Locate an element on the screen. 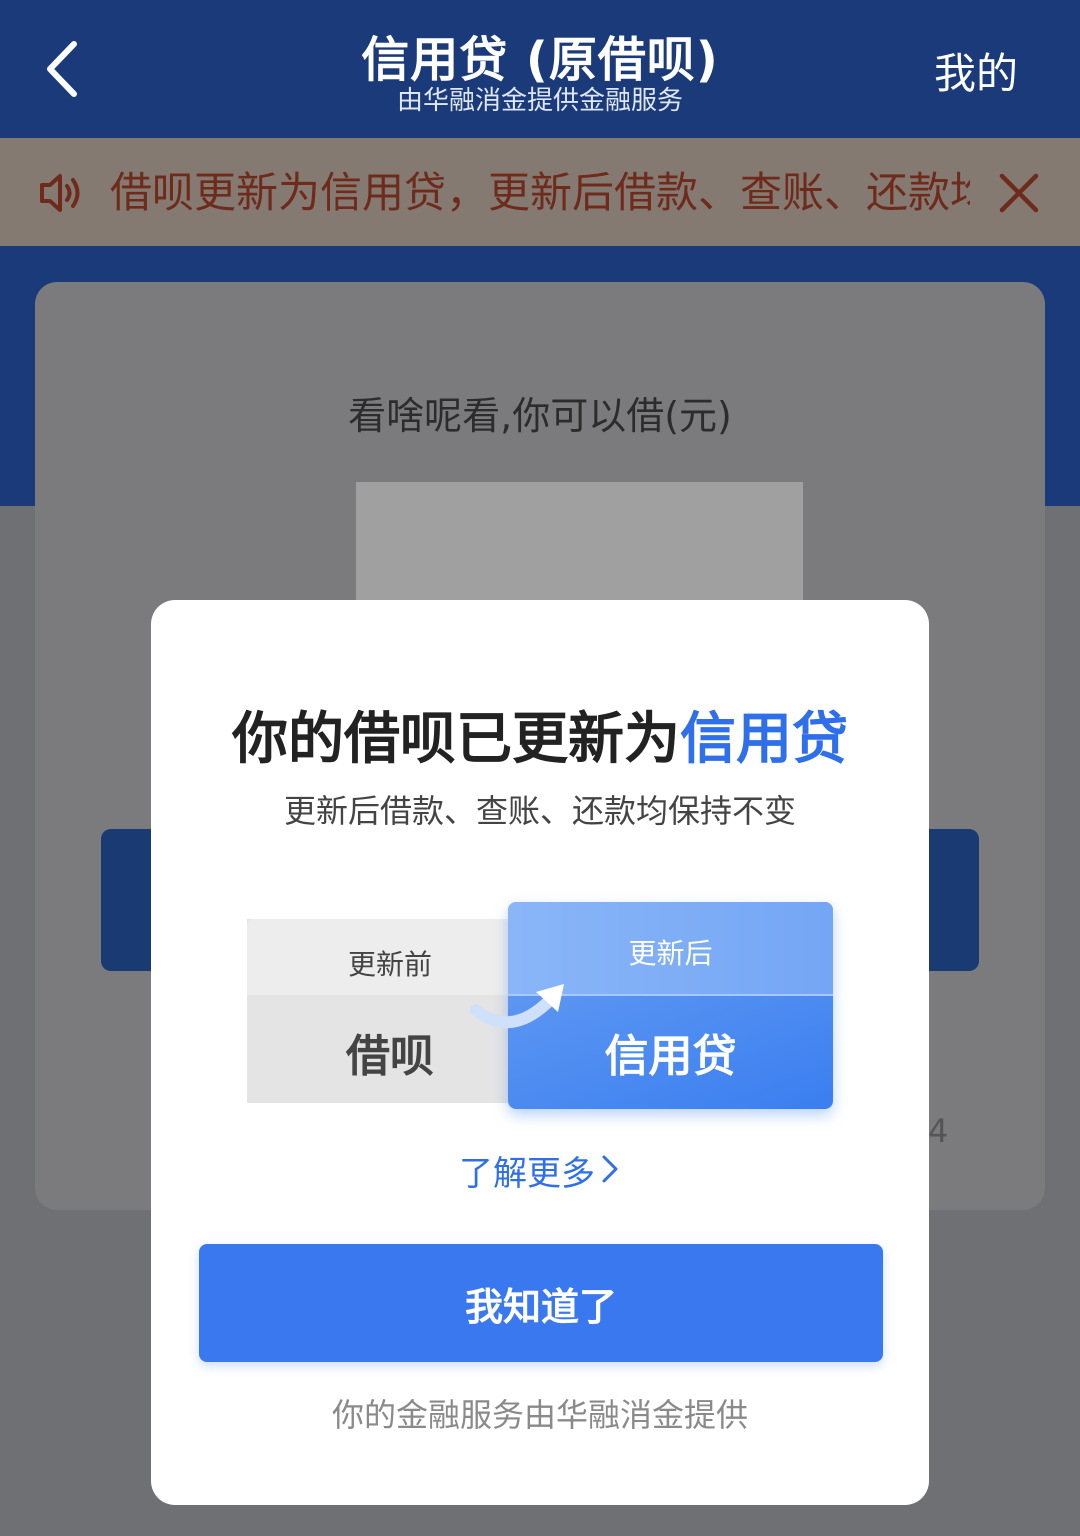 Image resolution: width=1080 pixels, height=1536 pixels. curved-arrow-icon is located at coordinates (520, 1010).